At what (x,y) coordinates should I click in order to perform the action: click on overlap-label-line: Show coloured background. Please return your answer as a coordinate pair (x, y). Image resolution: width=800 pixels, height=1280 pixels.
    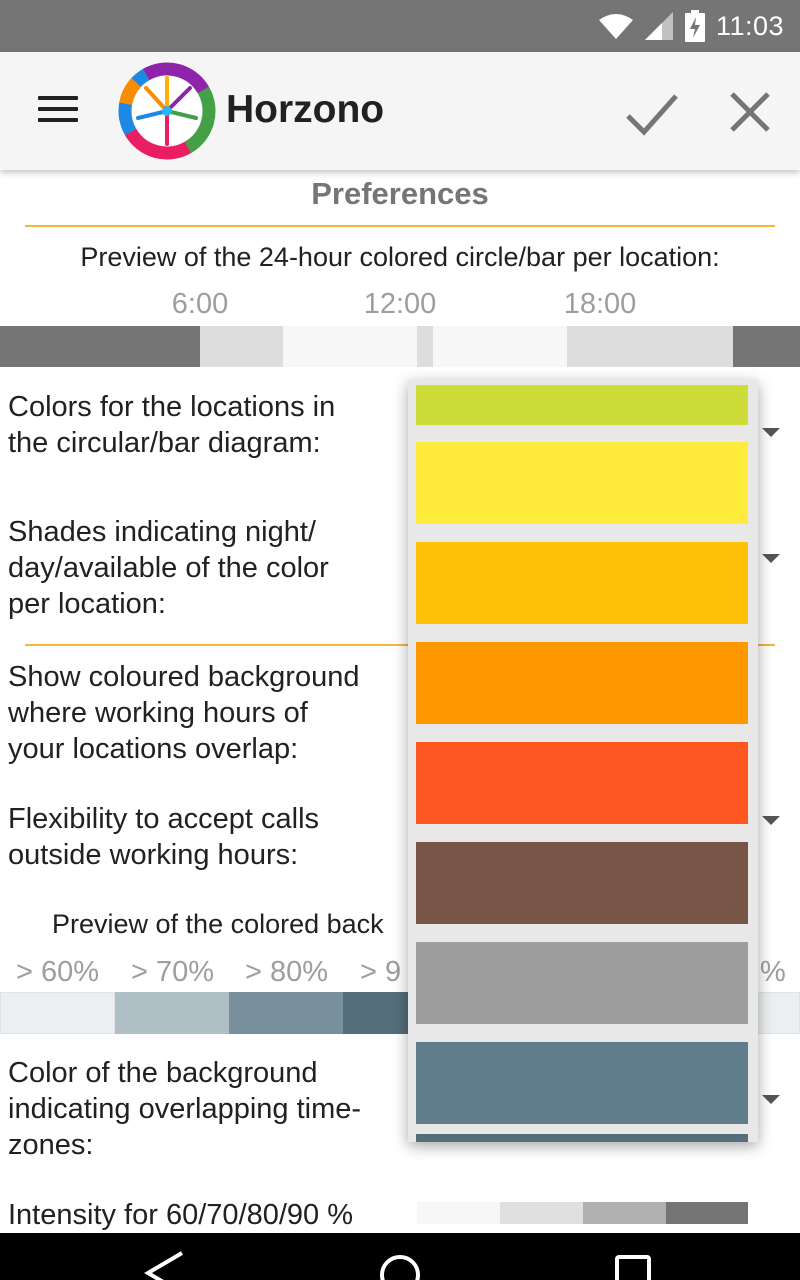
    Looking at the image, I should click on (184, 677).